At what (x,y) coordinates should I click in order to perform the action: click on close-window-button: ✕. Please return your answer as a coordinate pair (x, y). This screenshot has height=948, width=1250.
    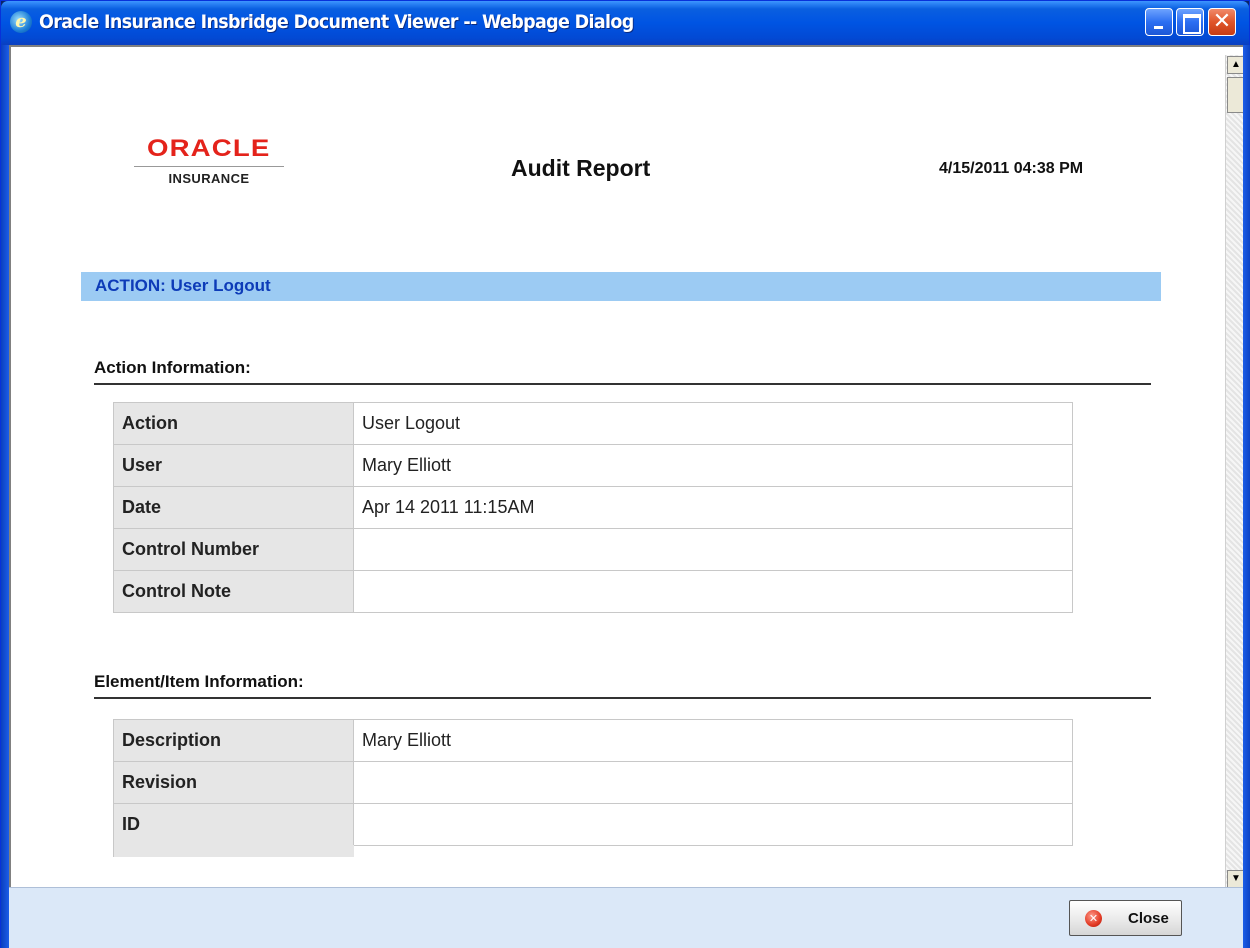
    Looking at the image, I should click on (1222, 22).